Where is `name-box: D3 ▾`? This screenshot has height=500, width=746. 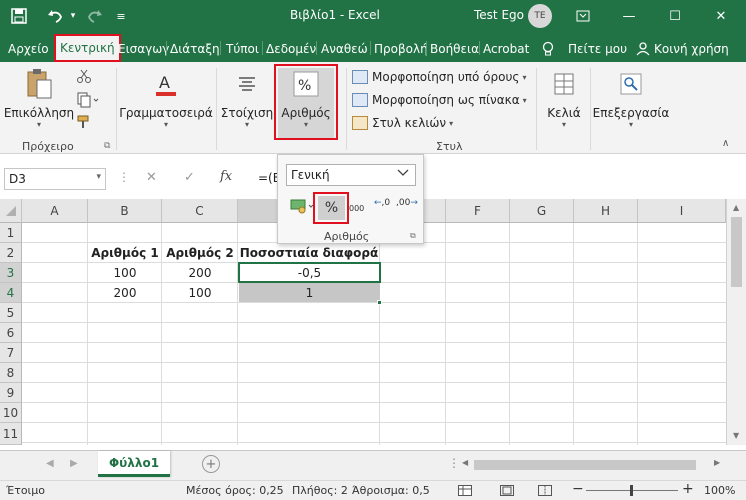
name-box: D3 ▾ is located at coordinates (55, 179).